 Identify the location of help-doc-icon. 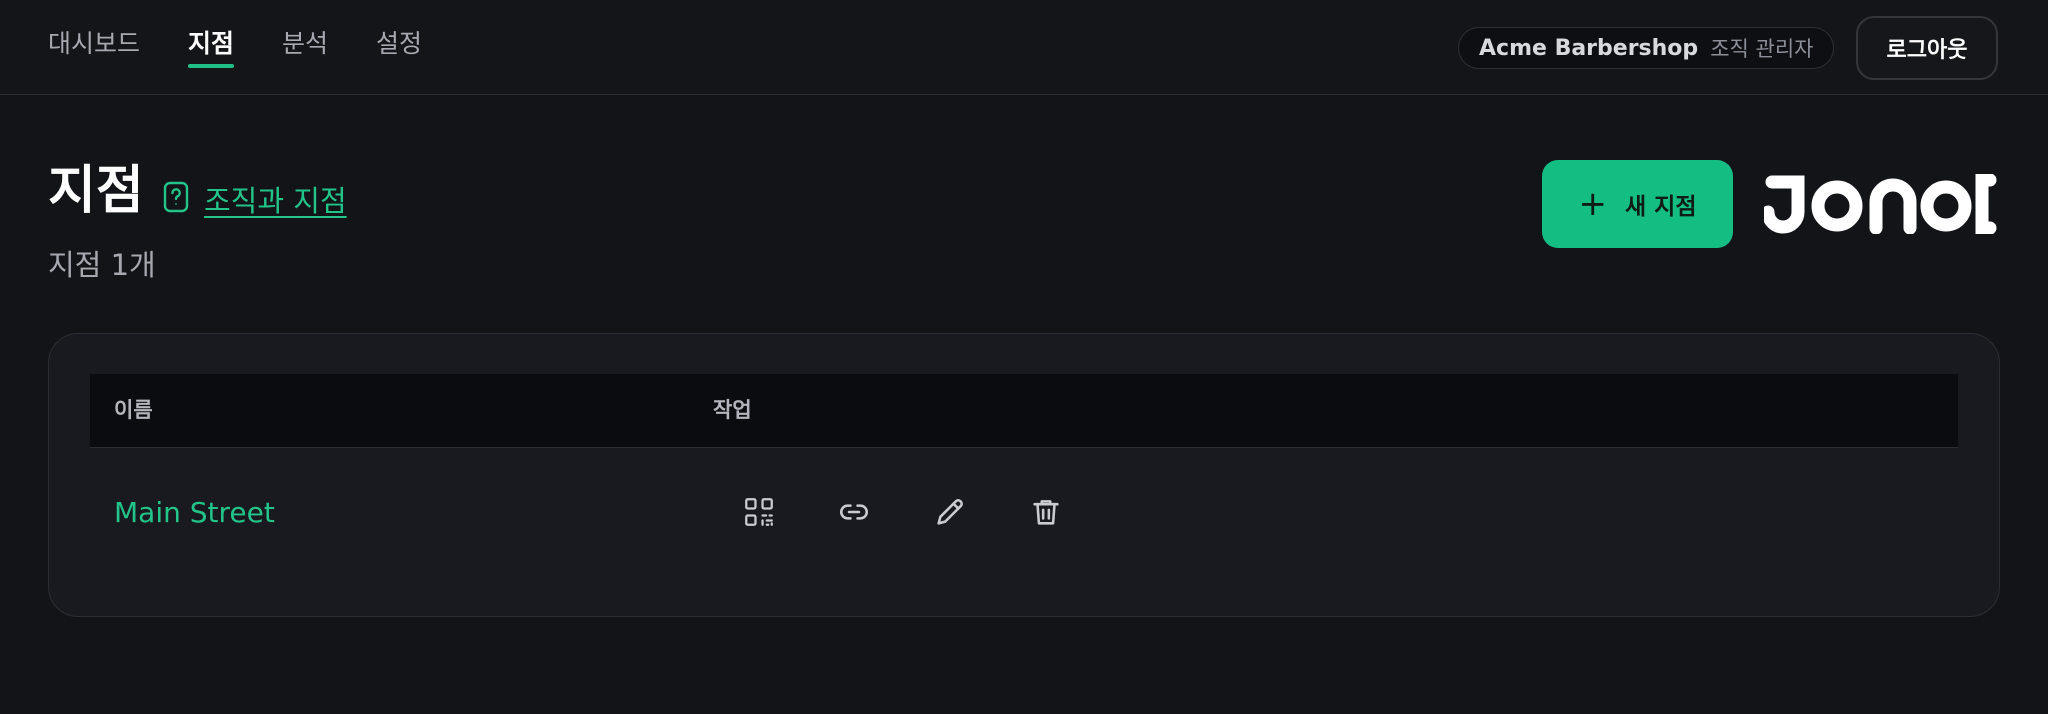
(183, 199).